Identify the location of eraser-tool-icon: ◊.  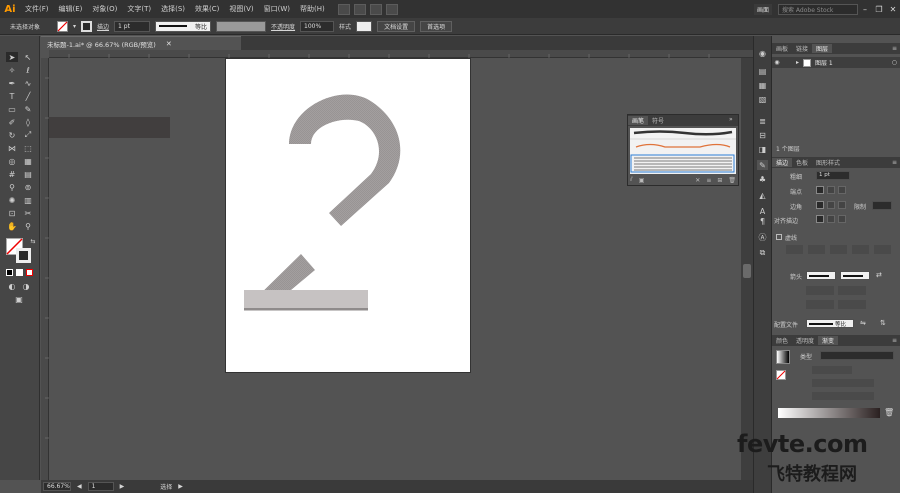
(28, 122).